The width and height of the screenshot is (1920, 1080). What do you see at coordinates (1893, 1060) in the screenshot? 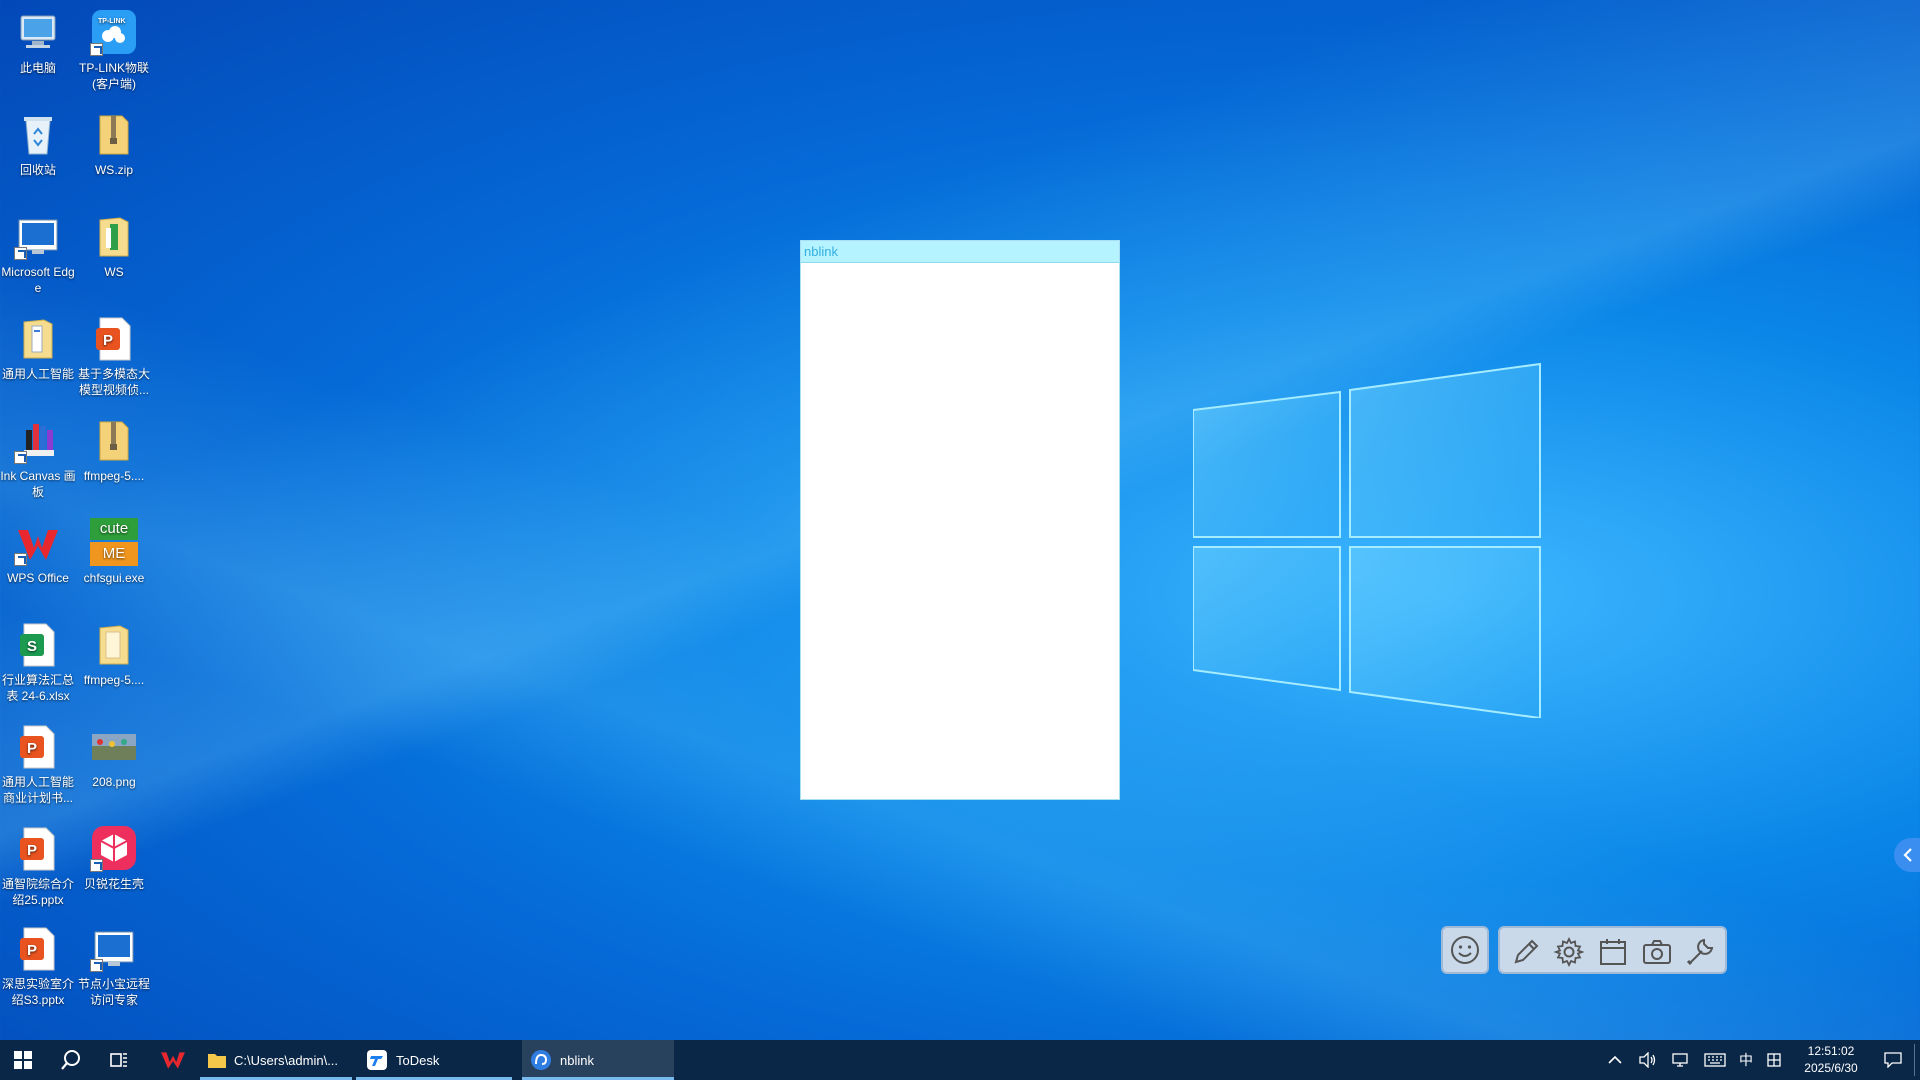
I see `notification-center-button` at bounding box center [1893, 1060].